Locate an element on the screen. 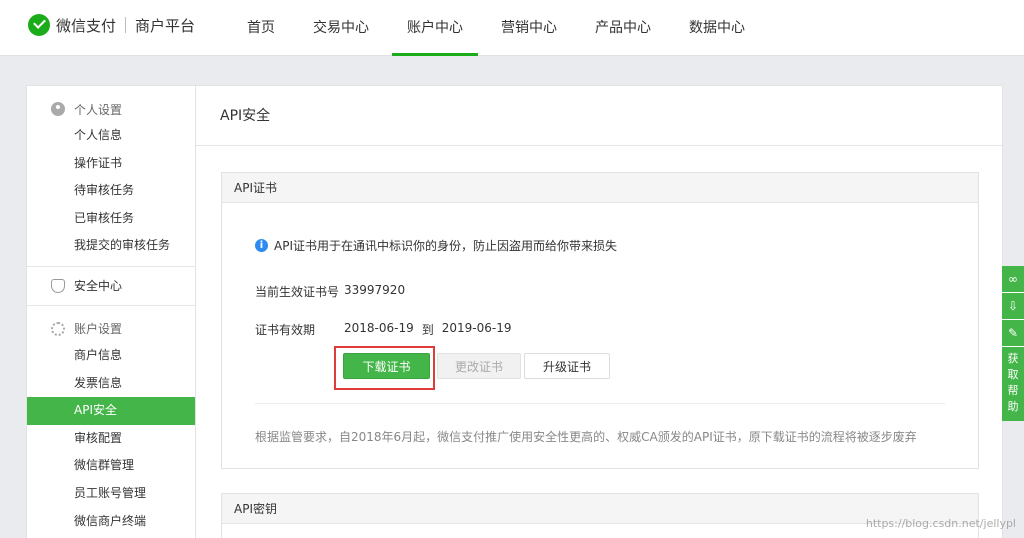 Image resolution: width=1024 pixels, height=538 pixels. sidebar-item-reviewed-tasks: 已审核任务 is located at coordinates (111, 219).